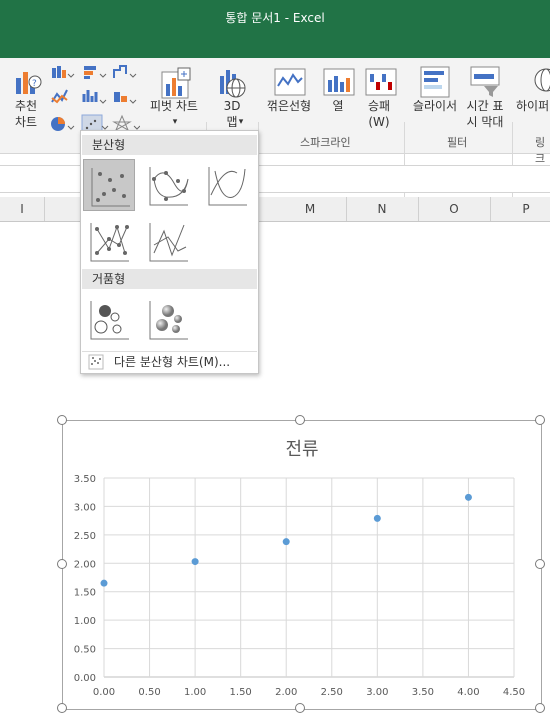 Image resolution: width=550 pixels, height=717 pixels. I want to click on globe-icon, so click(233, 83).